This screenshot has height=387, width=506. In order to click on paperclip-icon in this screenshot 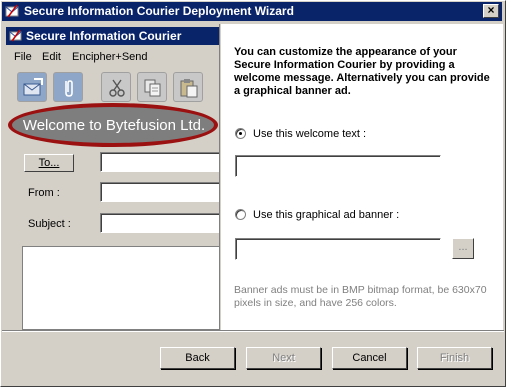, I will do `click(68, 87)`.